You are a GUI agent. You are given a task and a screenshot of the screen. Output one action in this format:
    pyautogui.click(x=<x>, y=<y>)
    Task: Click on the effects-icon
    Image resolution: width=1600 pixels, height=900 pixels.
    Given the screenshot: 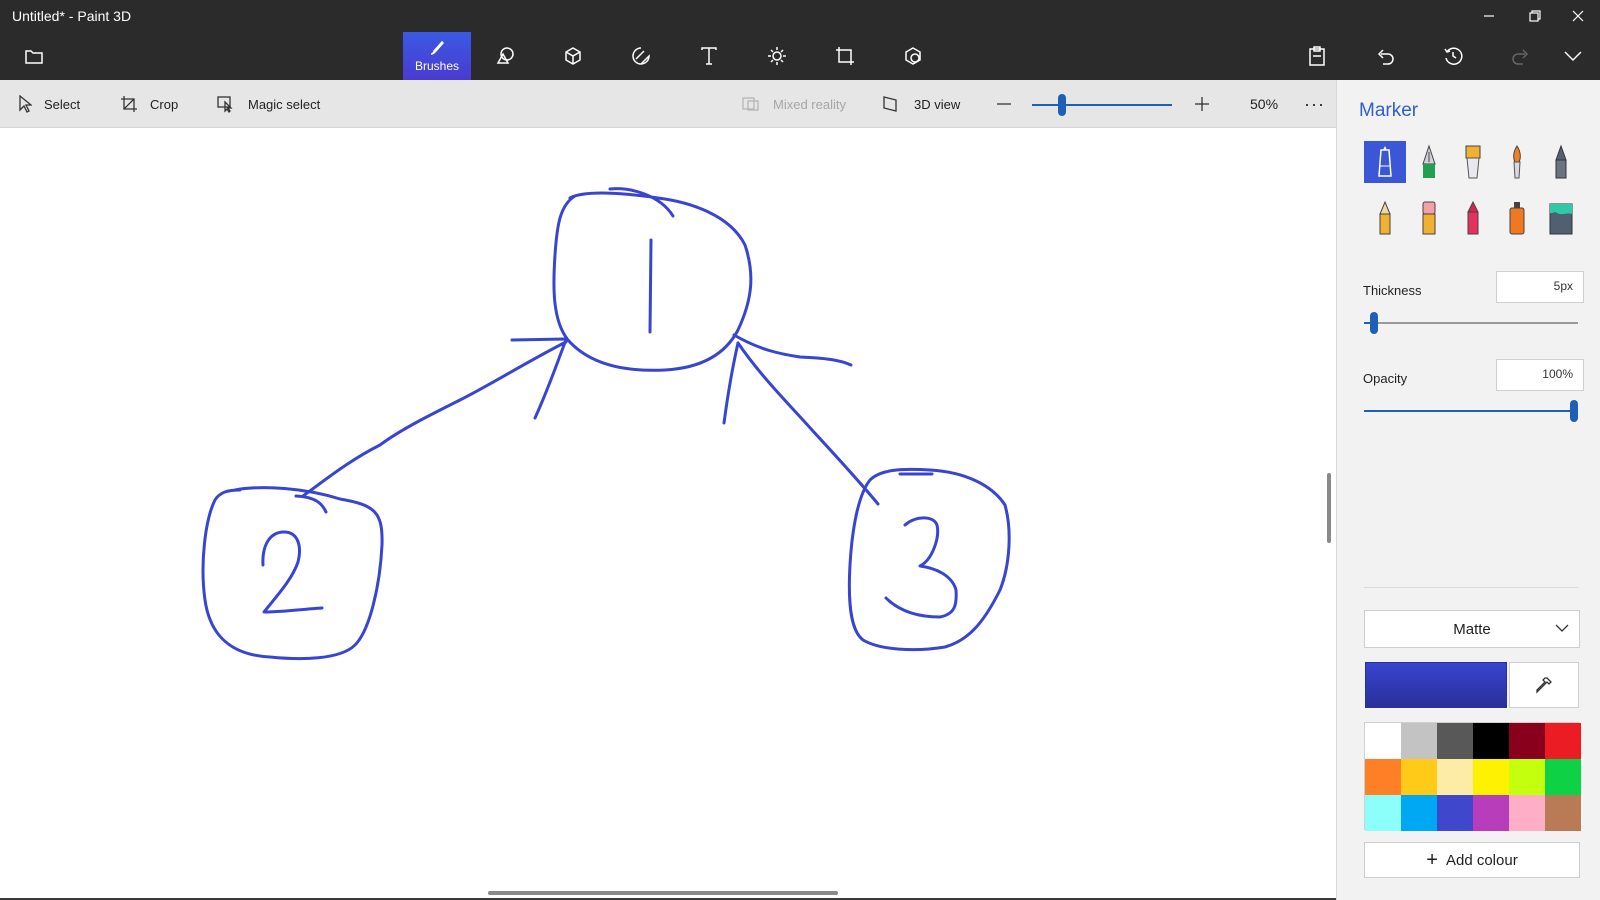 What is the action you would take?
    pyautogui.click(x=777, y=56)
    